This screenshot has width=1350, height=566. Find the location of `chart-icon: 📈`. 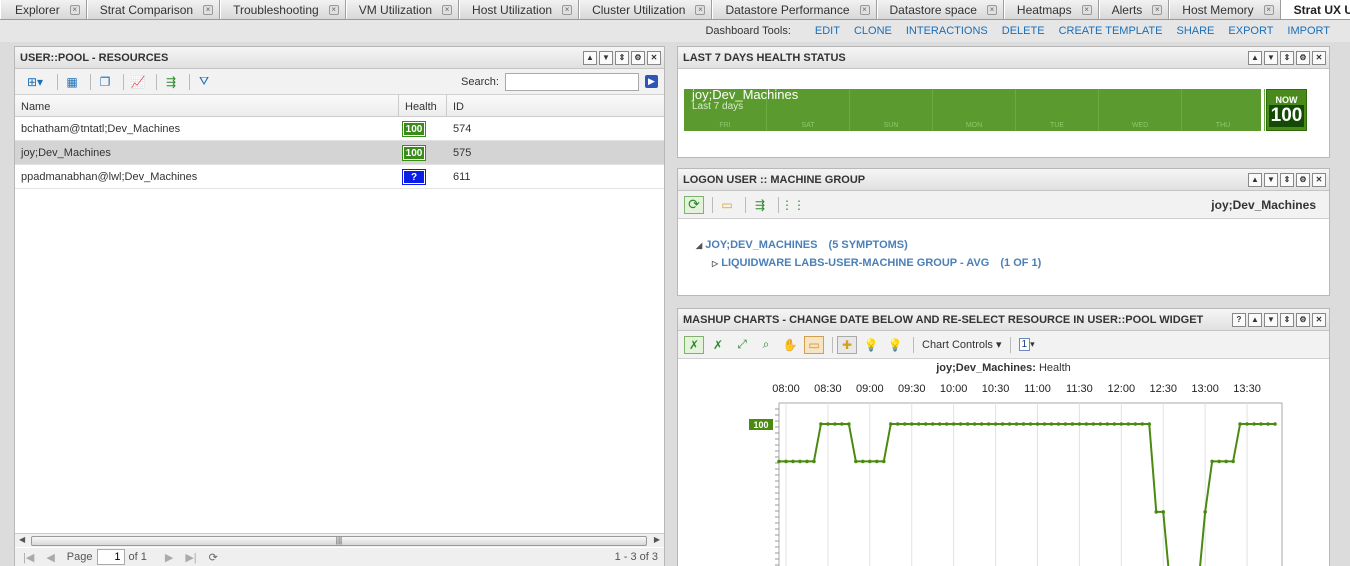

chart-icon: 📈 is located at coordinates (138, 82).